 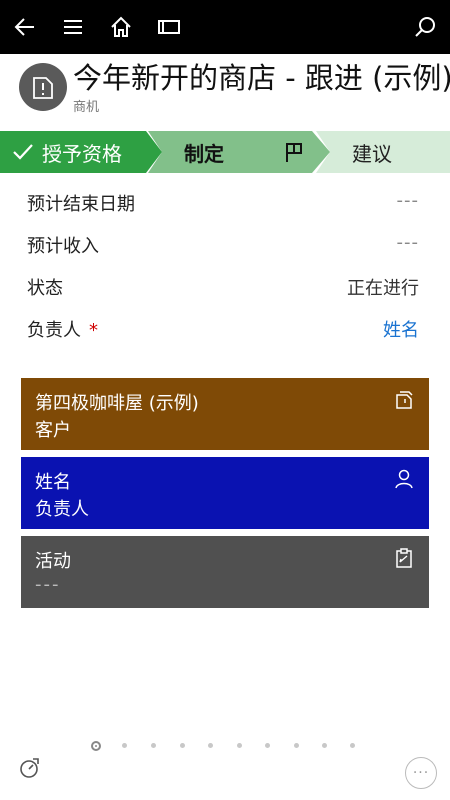 I want to click on checkmark-icon, so click(x=23, y=152).